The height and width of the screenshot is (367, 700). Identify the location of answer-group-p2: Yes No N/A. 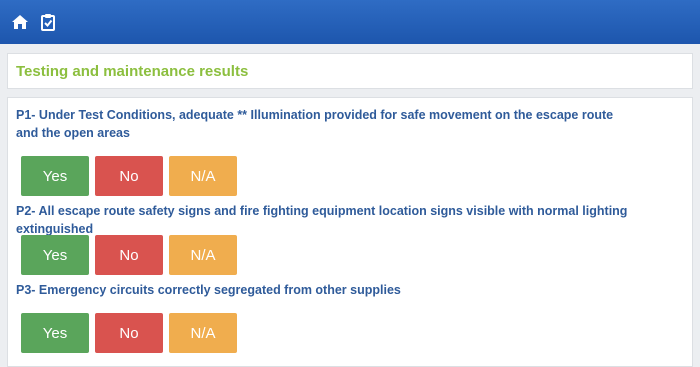
(129, 255).